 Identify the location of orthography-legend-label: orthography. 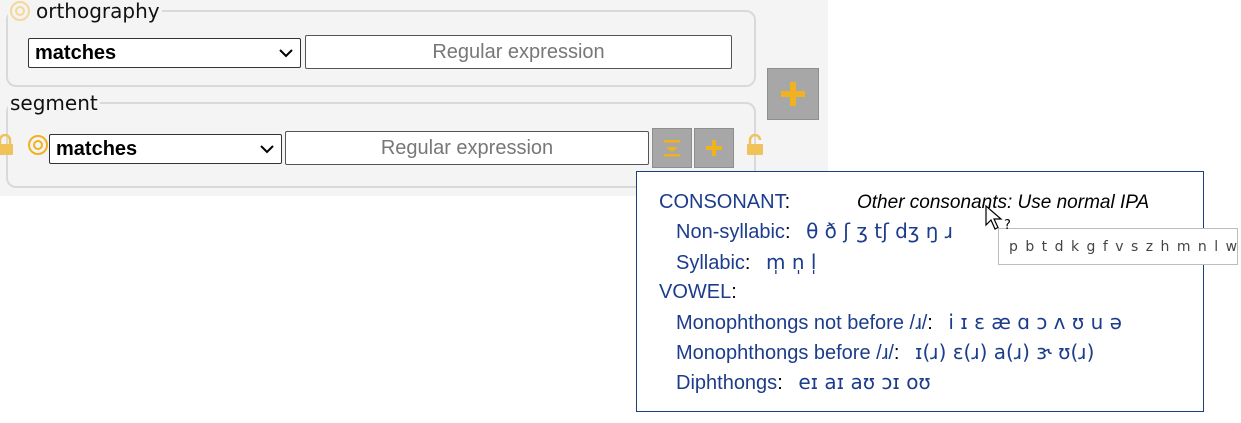
(98, 11).